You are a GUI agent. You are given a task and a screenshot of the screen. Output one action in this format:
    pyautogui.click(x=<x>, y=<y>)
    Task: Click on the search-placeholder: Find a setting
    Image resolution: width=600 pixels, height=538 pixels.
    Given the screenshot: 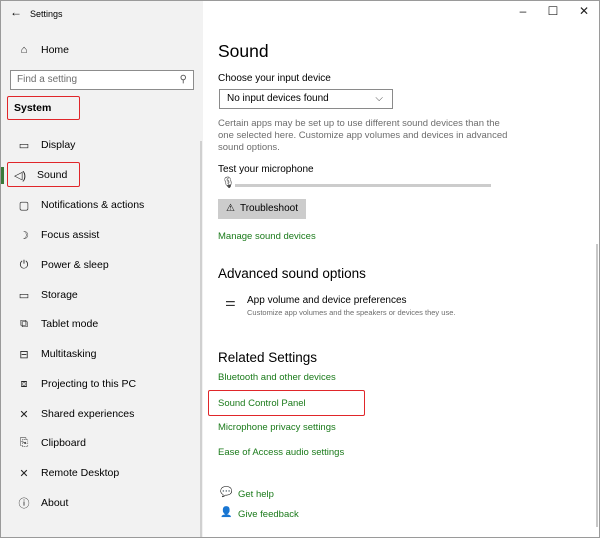 What is the action you would take?
    pyautogui.click(x=47, y=79)
    